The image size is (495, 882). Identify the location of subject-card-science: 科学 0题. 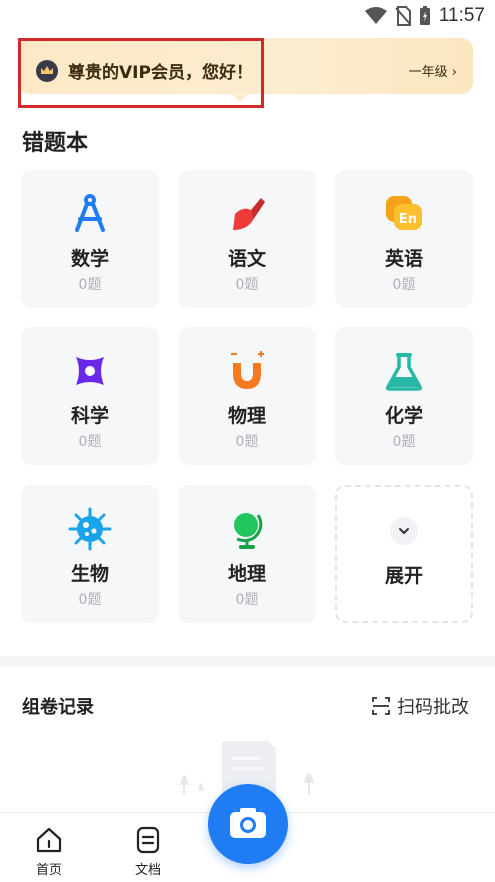
(90, 396).